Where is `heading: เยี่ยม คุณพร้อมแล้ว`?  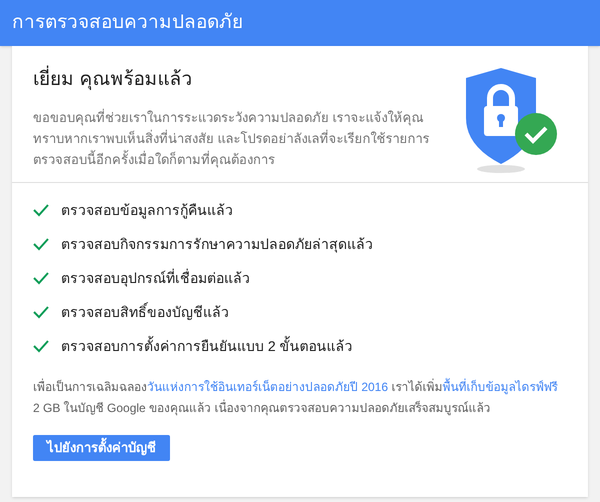
heading: เยี่ยม คุณพร้อมแล้ว is located at coordinates (249, 80).